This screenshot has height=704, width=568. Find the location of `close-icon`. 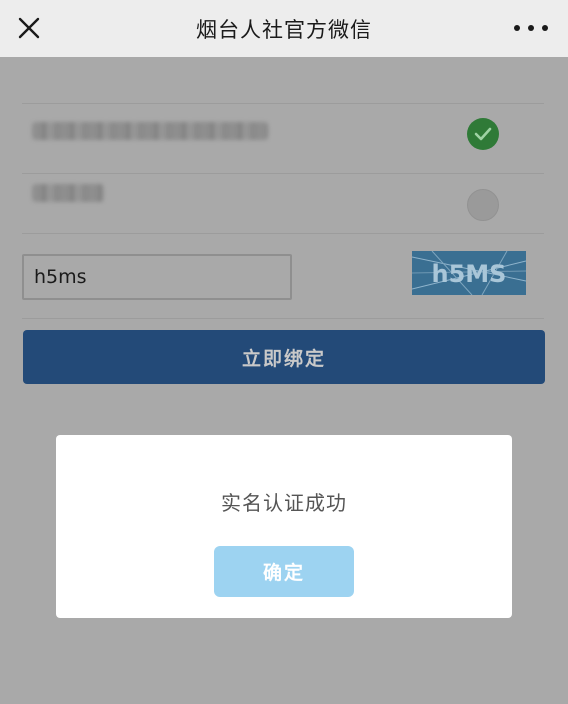

close-icon is located at coordinates (29, 28).